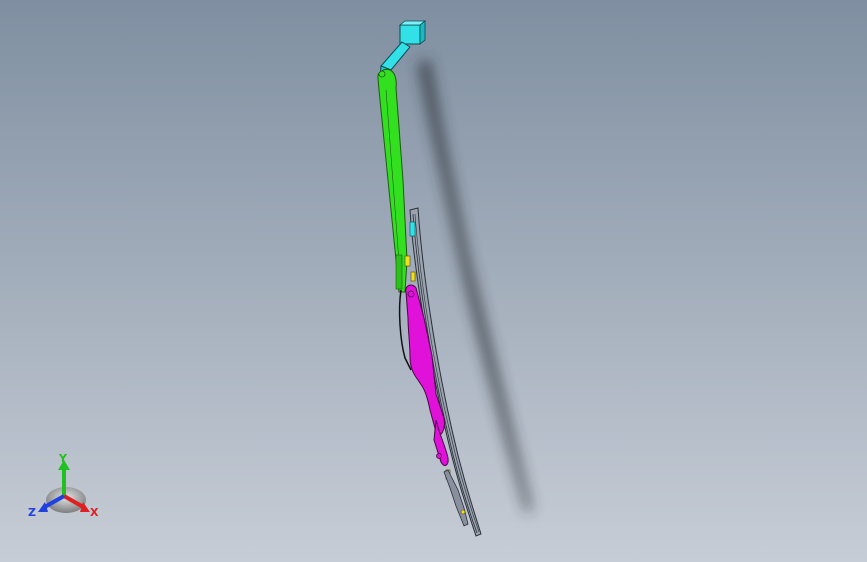 The image size is (867, 562). Describe the element at coordinates (63, 485) in the screenshot. I see `orientation-triad: Y X Z` at that location.